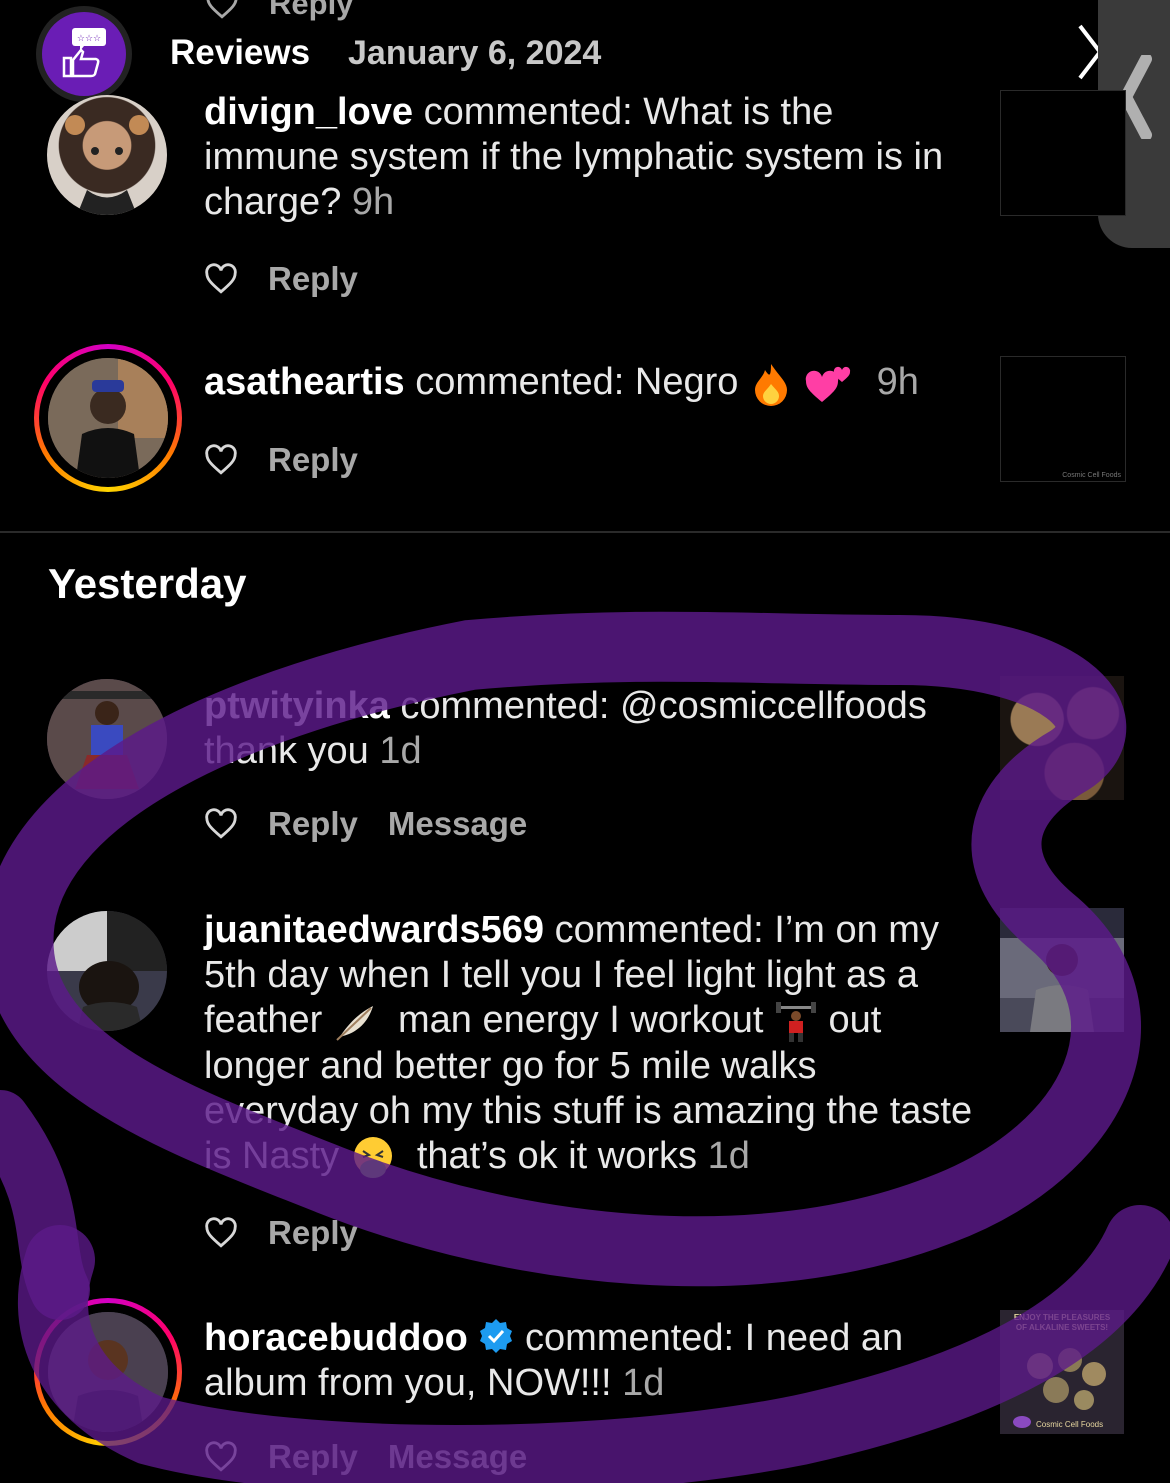 This screenshot has width=1170, height=1483. I want to click on fire-emoji-icon, so click(770, 384).